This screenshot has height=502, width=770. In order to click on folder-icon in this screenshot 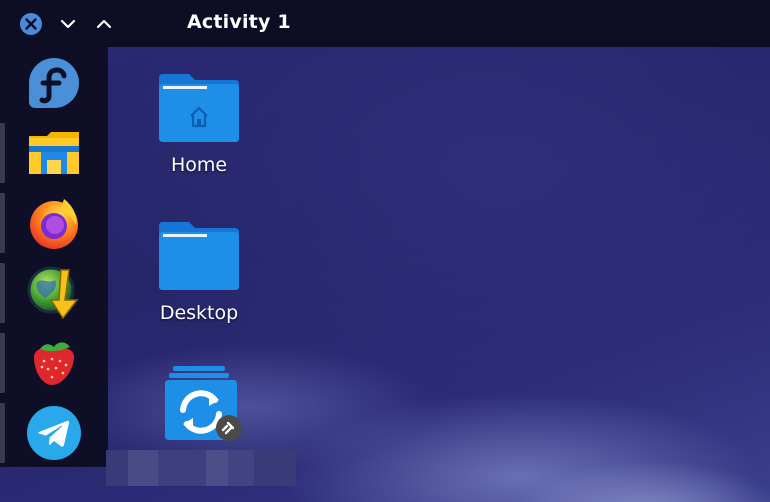, I will do `click(199, 256)`.